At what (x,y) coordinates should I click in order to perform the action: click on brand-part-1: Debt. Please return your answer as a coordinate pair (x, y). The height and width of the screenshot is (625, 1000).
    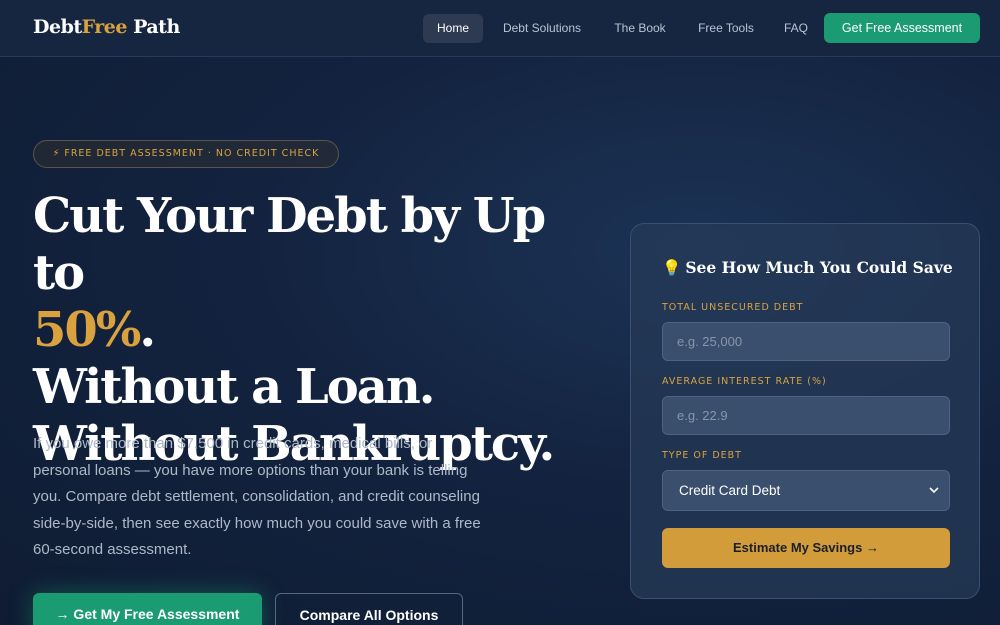
    Looking at the image, I should click on (57, 27).